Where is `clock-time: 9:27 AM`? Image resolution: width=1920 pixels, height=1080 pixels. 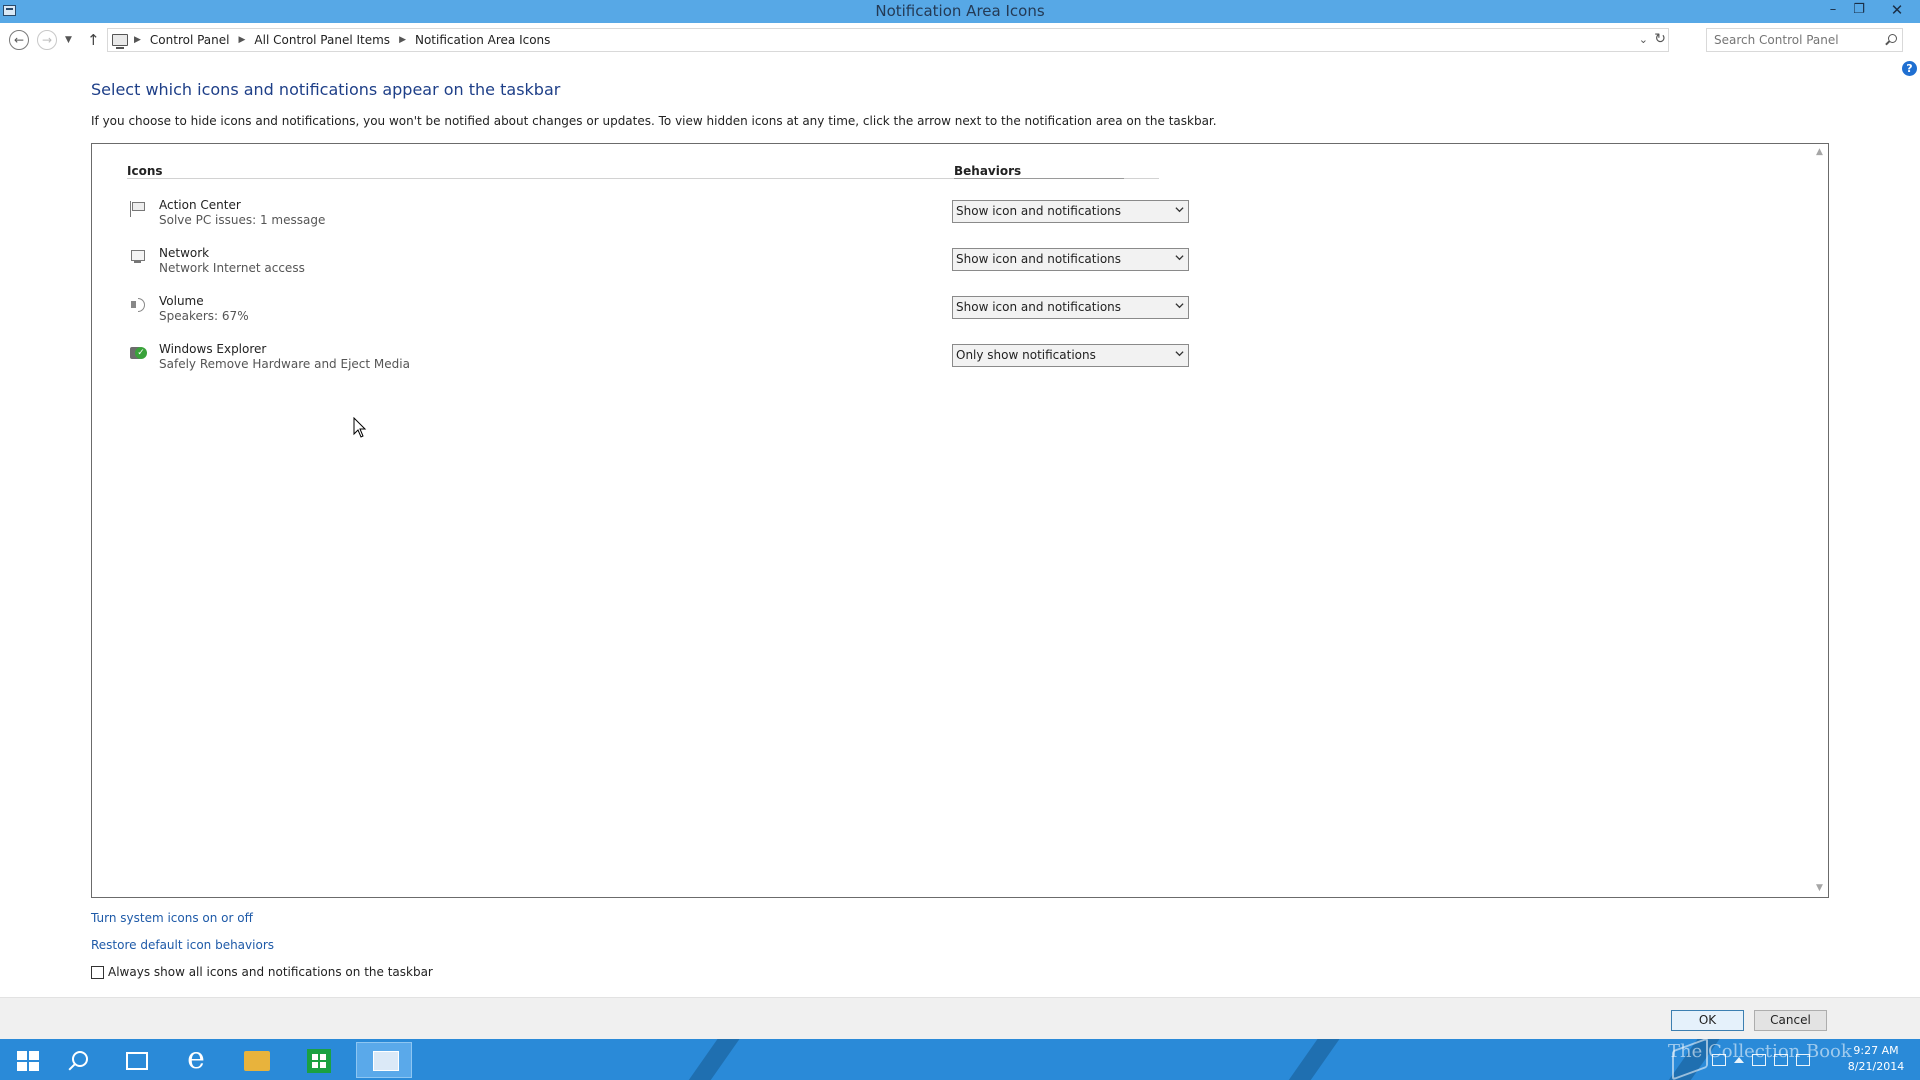 clock-time: 9:27 AM is located at coordinates (1876, 1050).